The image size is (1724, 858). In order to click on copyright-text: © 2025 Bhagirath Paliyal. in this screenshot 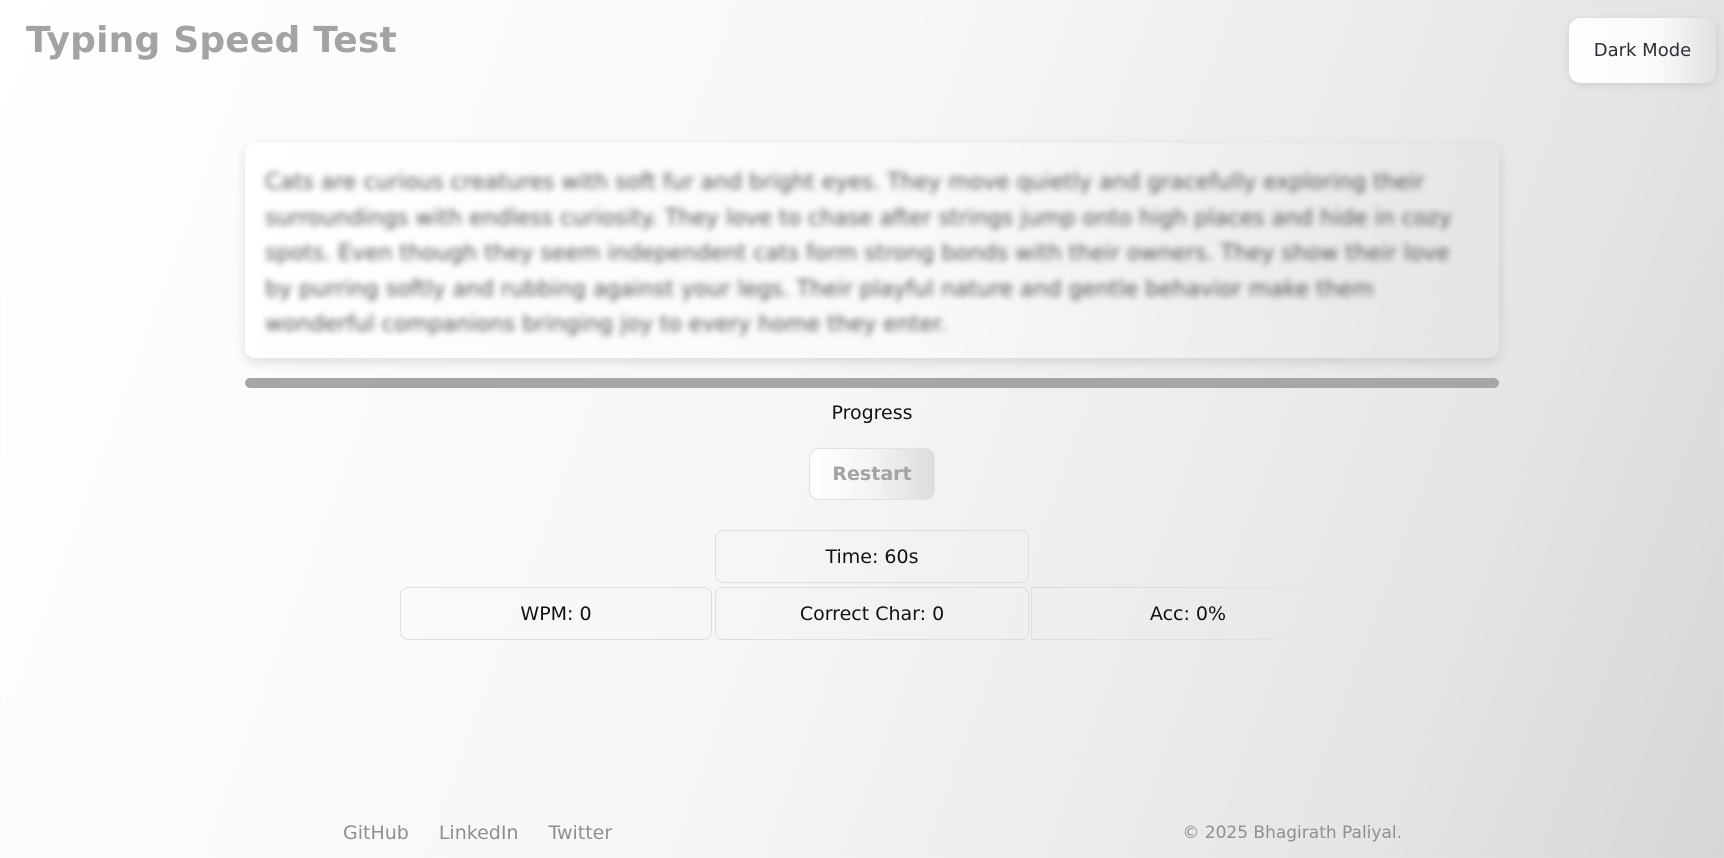, I will do `click(1292, 833)`.